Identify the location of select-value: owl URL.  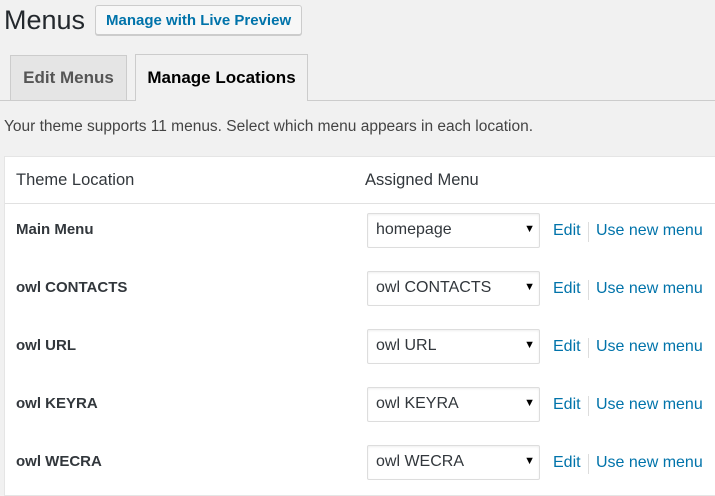
(406, 345).